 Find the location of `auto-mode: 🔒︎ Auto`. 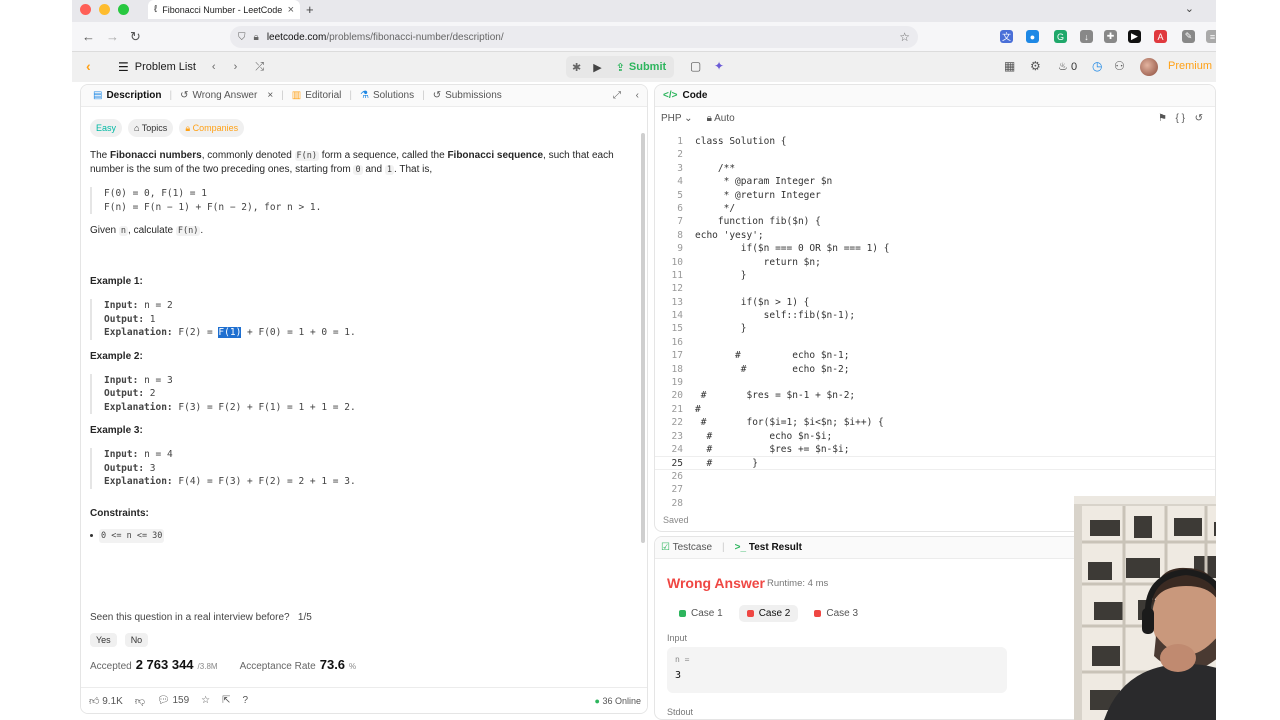

auto-mode: 🔒︎ Auto is located at coordinates (721, 118).